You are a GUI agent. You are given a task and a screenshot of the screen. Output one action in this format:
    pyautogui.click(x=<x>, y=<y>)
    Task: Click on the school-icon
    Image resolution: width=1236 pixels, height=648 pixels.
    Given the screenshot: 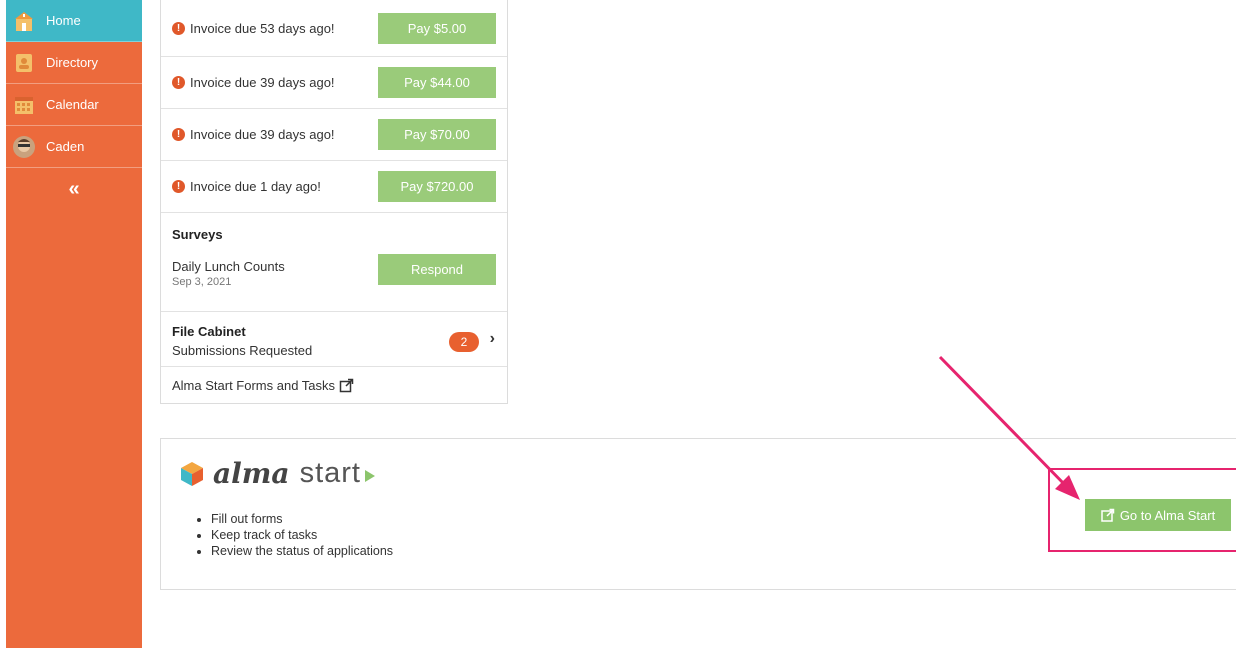 What is the action you would take?
    pyautogui.click(x=24, y=21)
    